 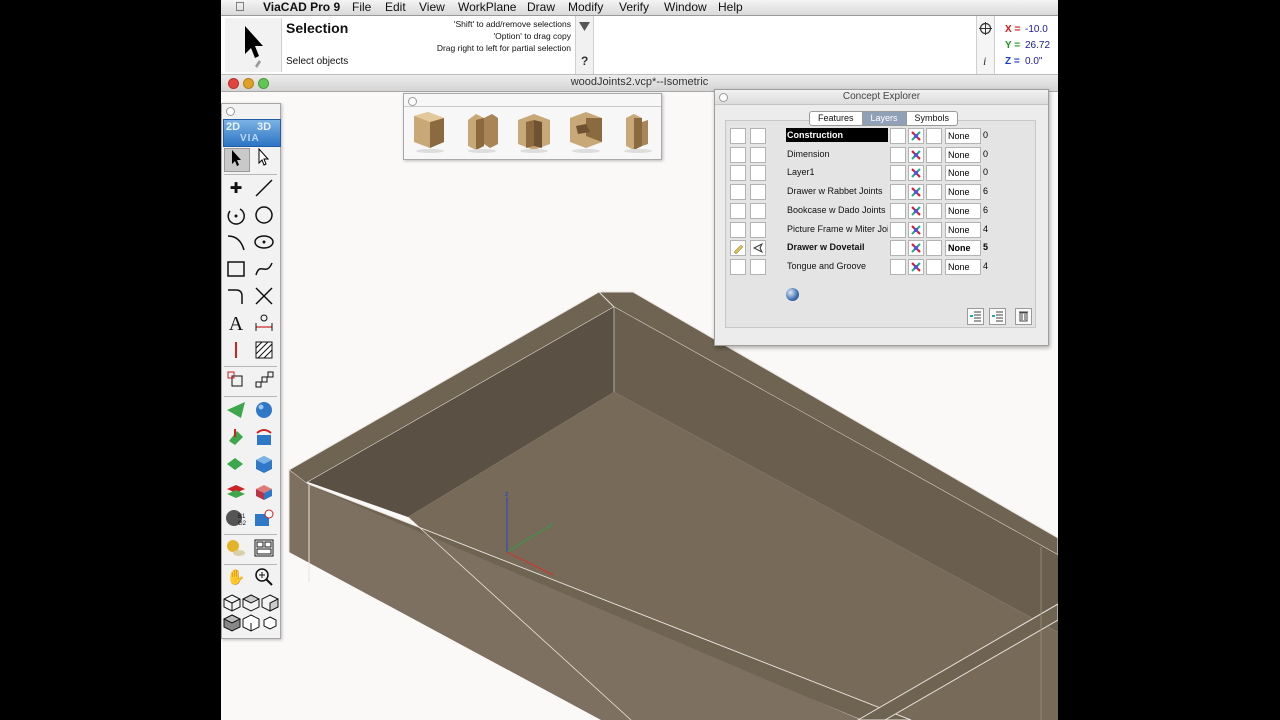 What do you see at coordinates (236, 519) in the screenshot?
I see `analysis-icon: B1 G2` at bounding box center [236, 519].